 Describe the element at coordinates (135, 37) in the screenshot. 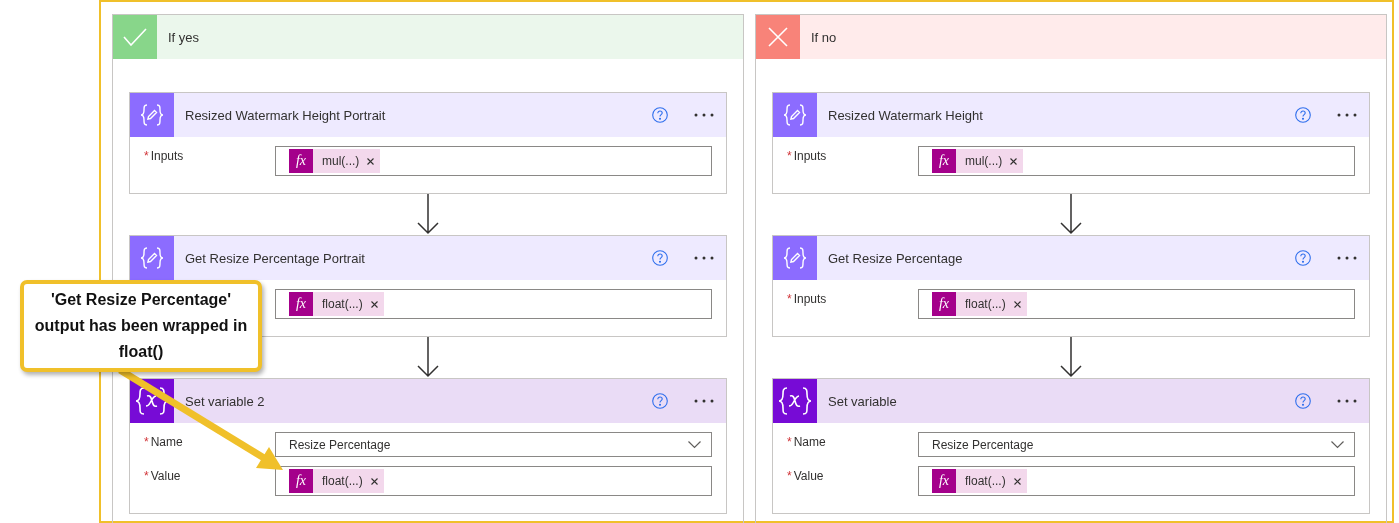

I see `checkmark-icon` at that location.